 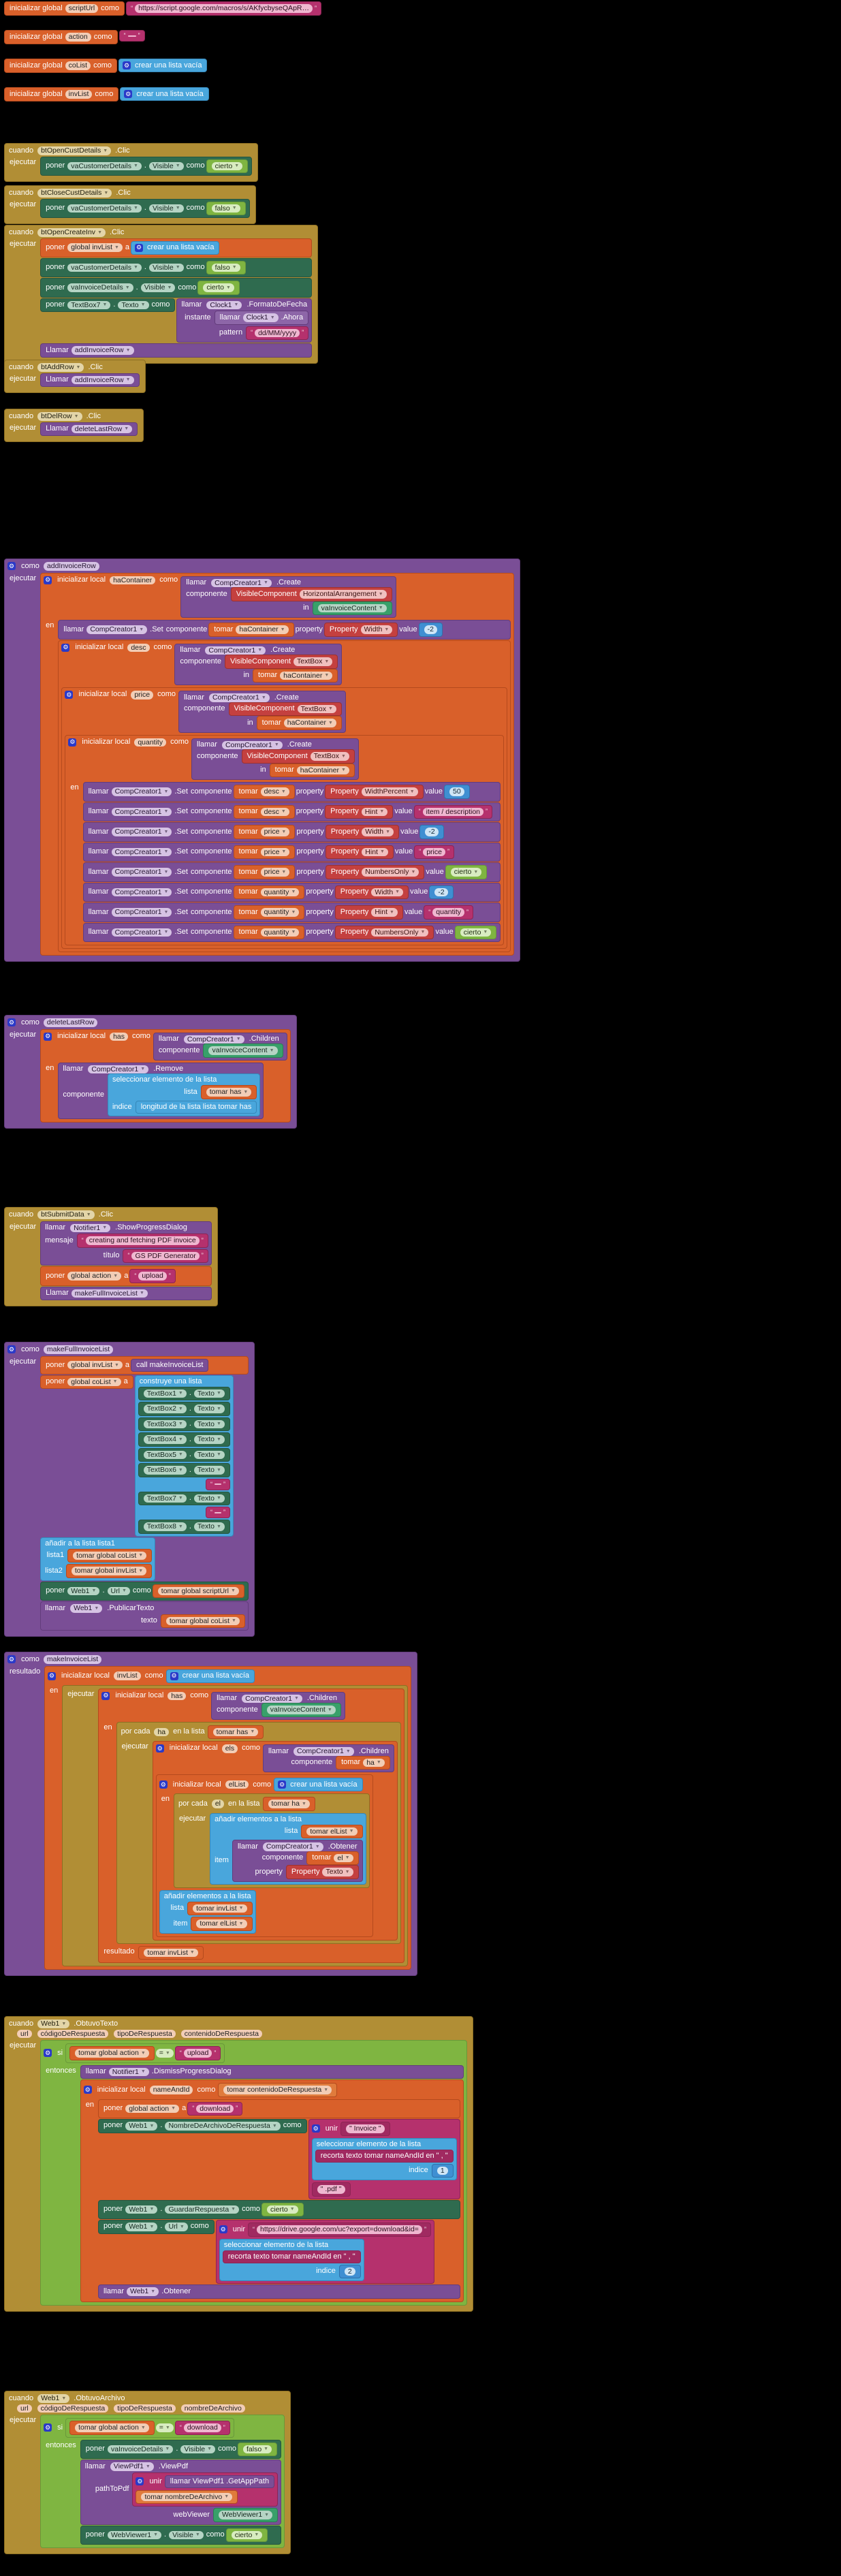 I want to click on local-name-field: invList, so click(x=127, y=1675).